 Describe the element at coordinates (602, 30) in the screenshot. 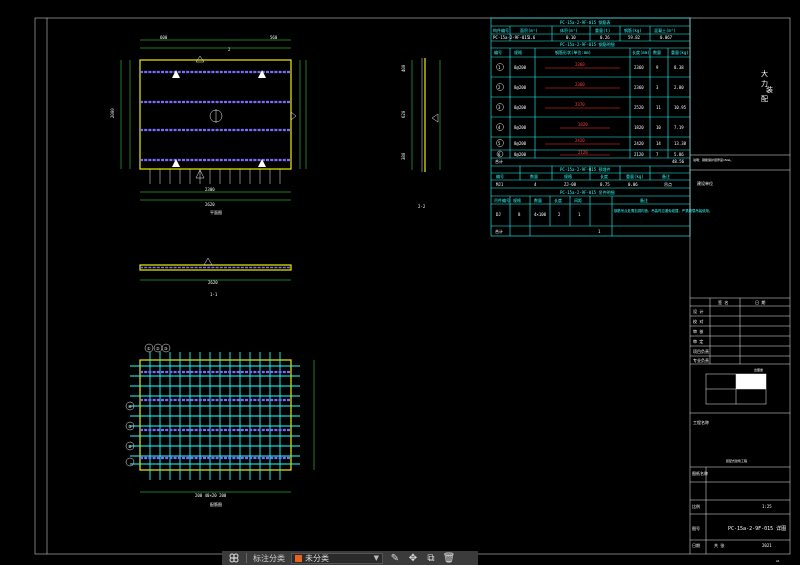

I see `table-header-3: 重量(t)` at that location.